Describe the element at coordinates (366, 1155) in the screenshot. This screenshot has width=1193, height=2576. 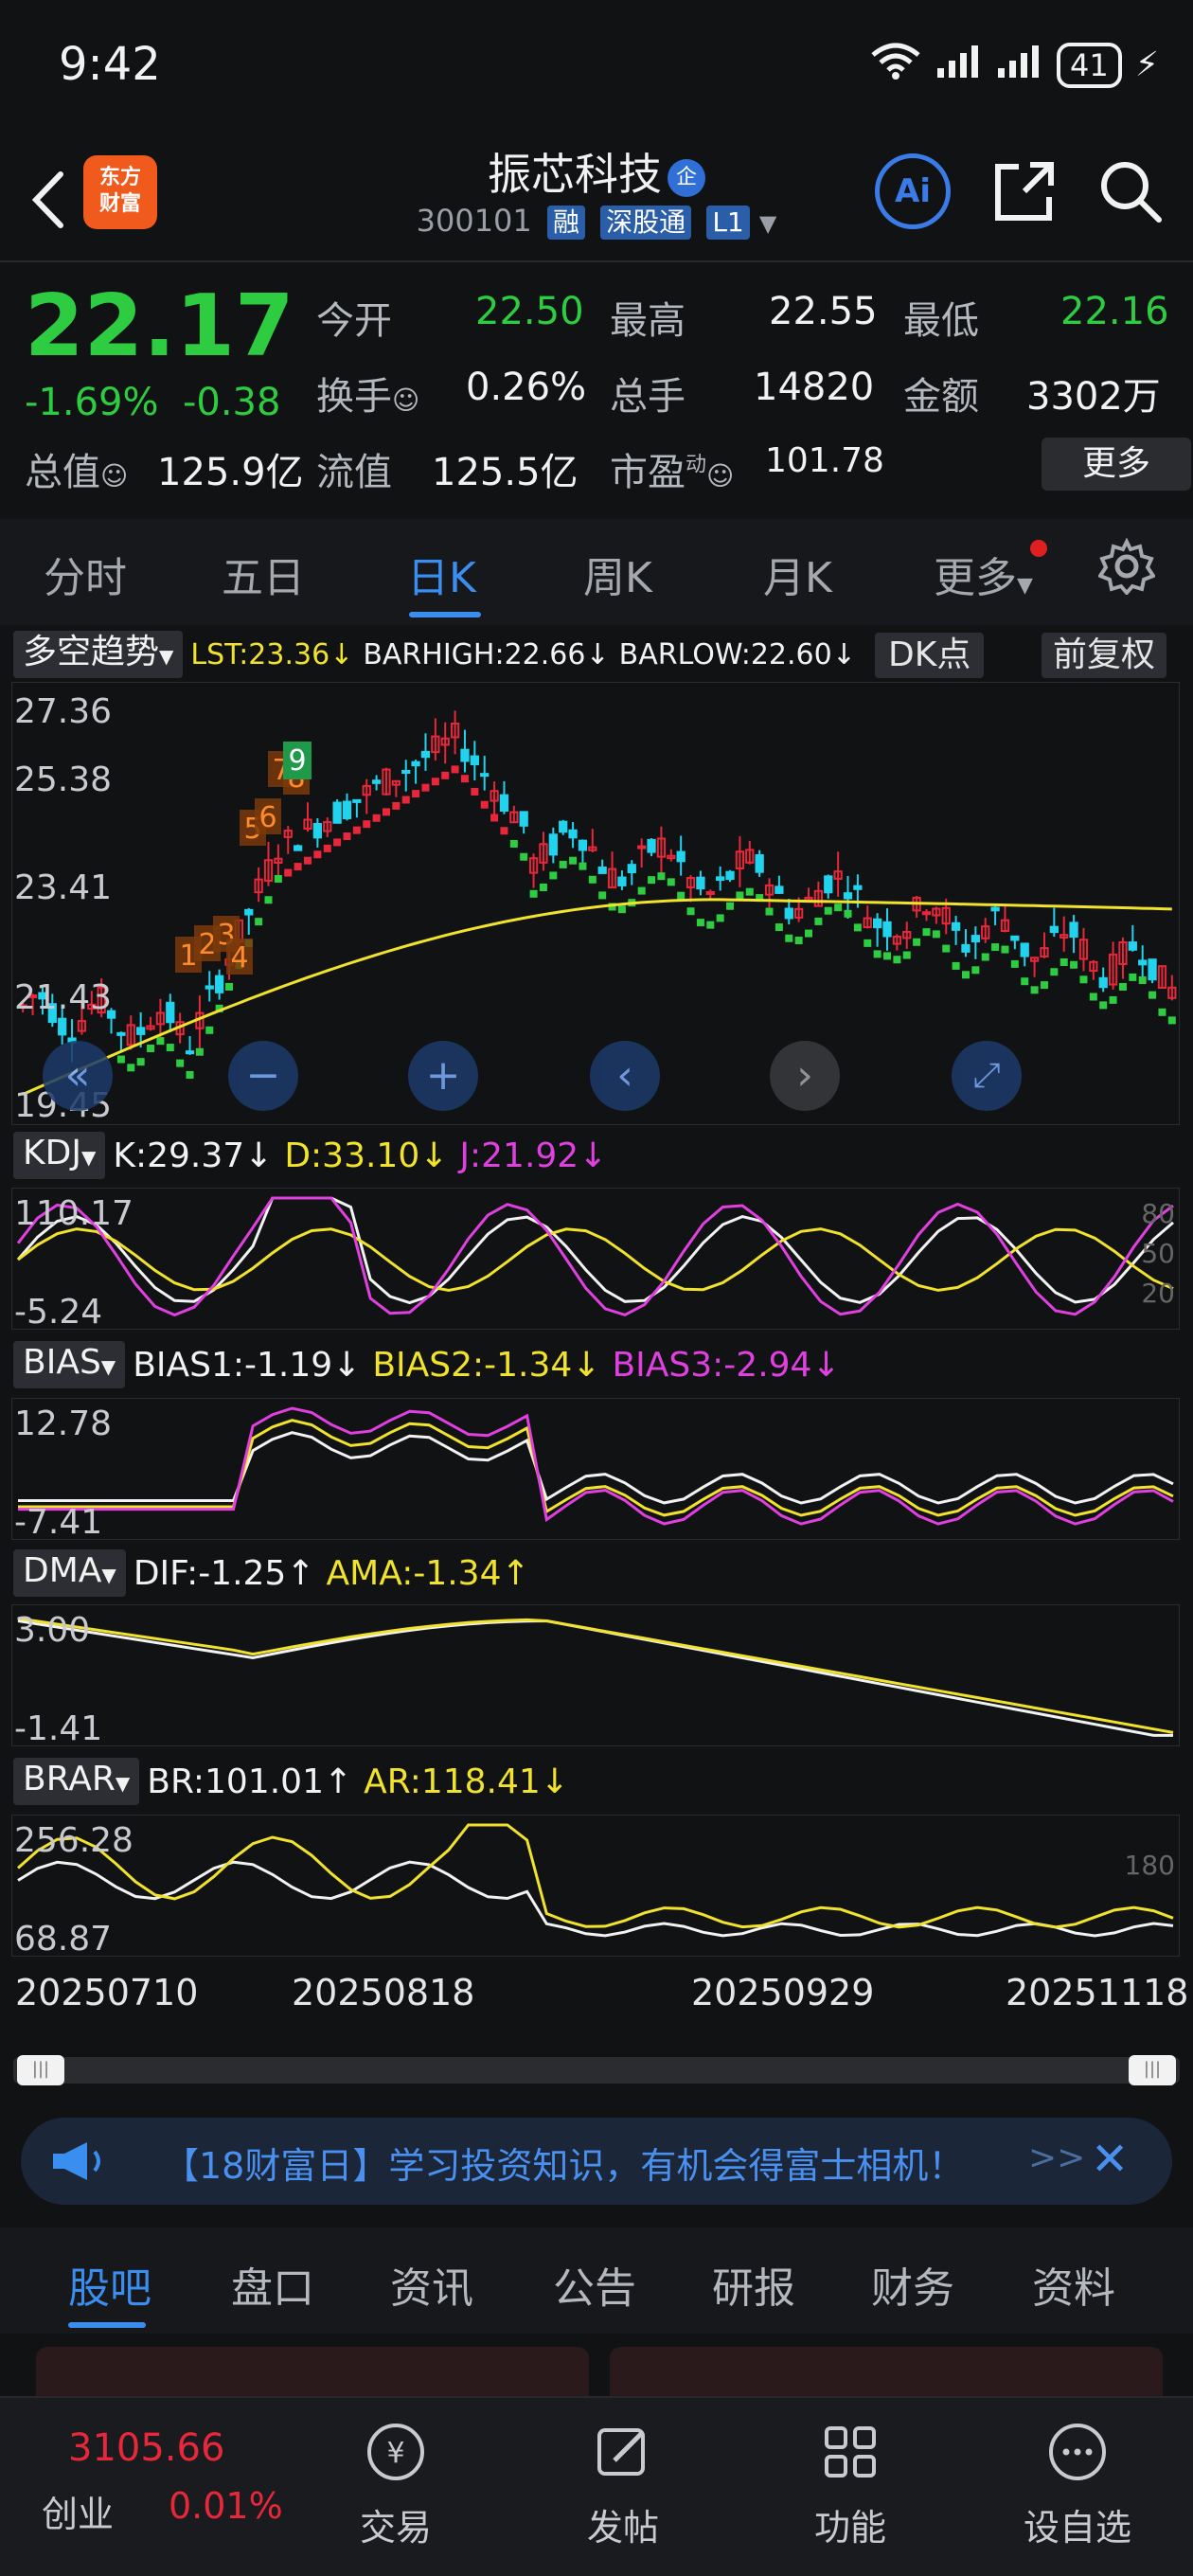
I see `kdj-d: D:33.10↓` at that location.